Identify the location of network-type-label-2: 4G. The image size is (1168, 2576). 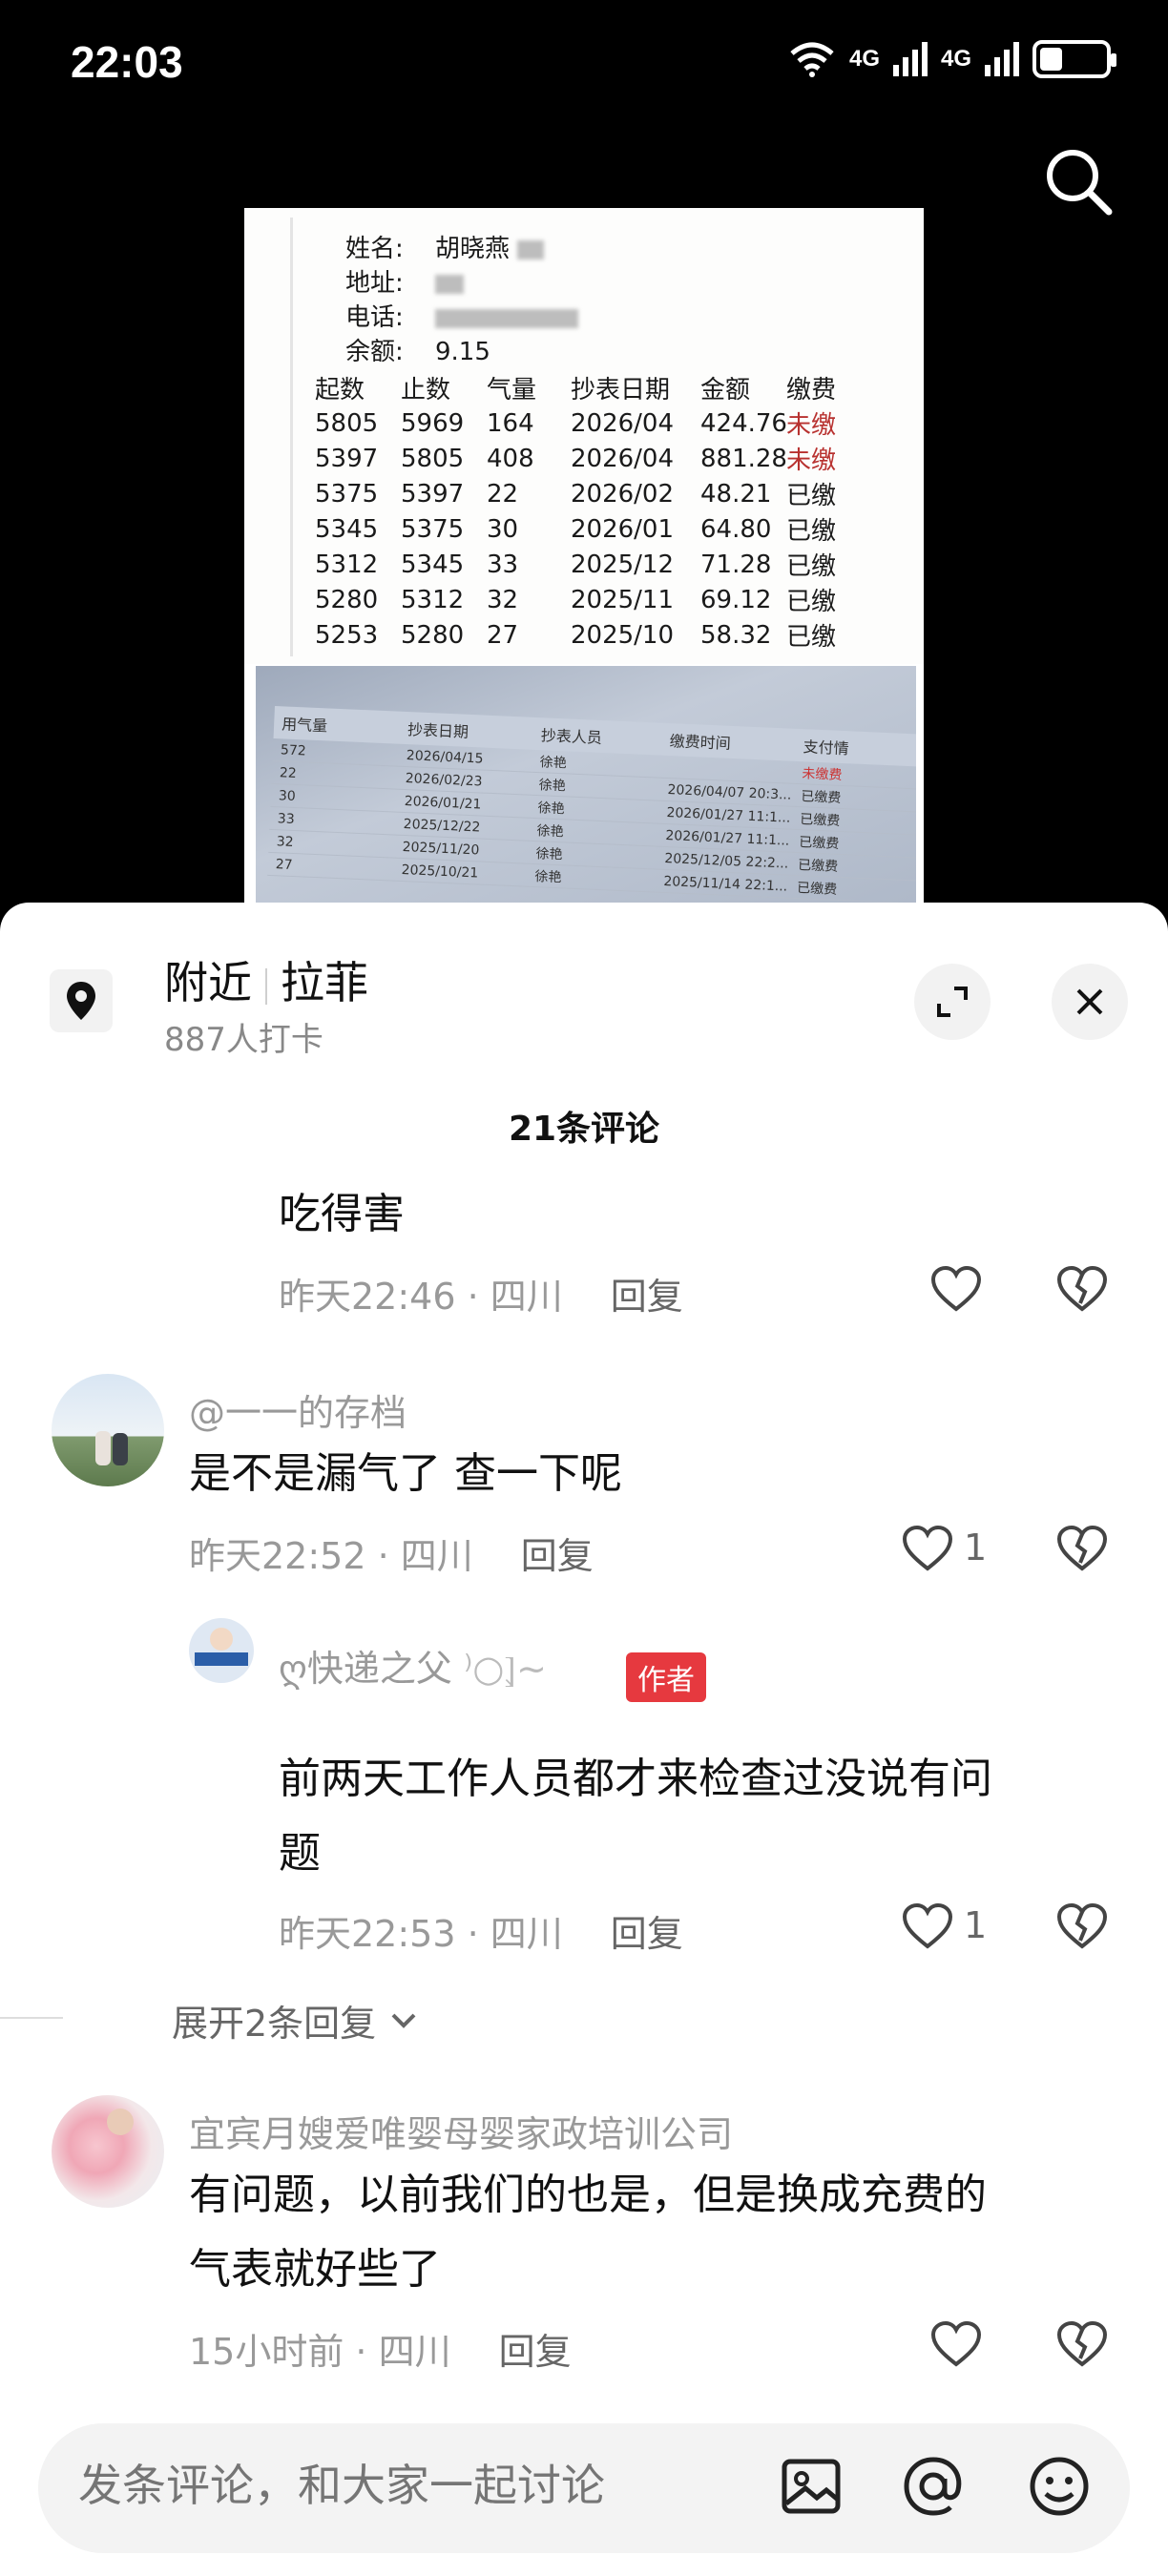
(956, 59).